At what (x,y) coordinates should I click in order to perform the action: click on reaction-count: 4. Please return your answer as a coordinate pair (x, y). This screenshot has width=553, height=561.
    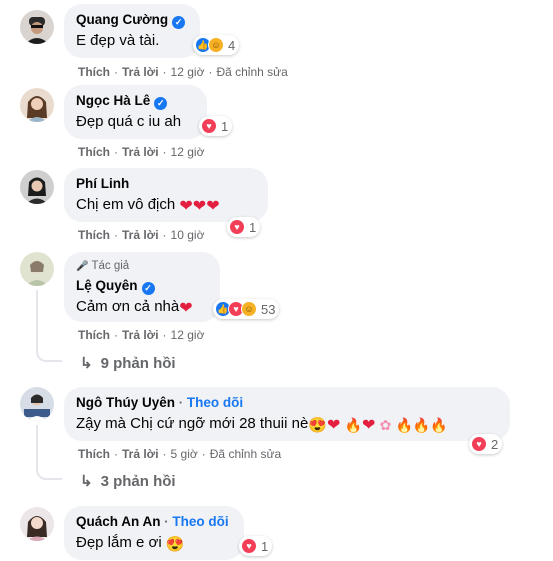
    Looking at the image, I should click on (232, 45).